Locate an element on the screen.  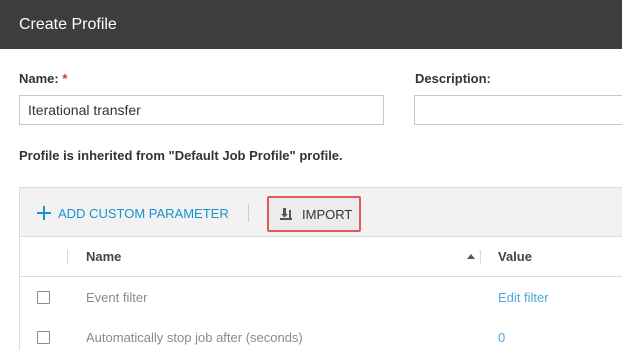
table-row: Event filter Edit filter is located at coordinates (321, 298).